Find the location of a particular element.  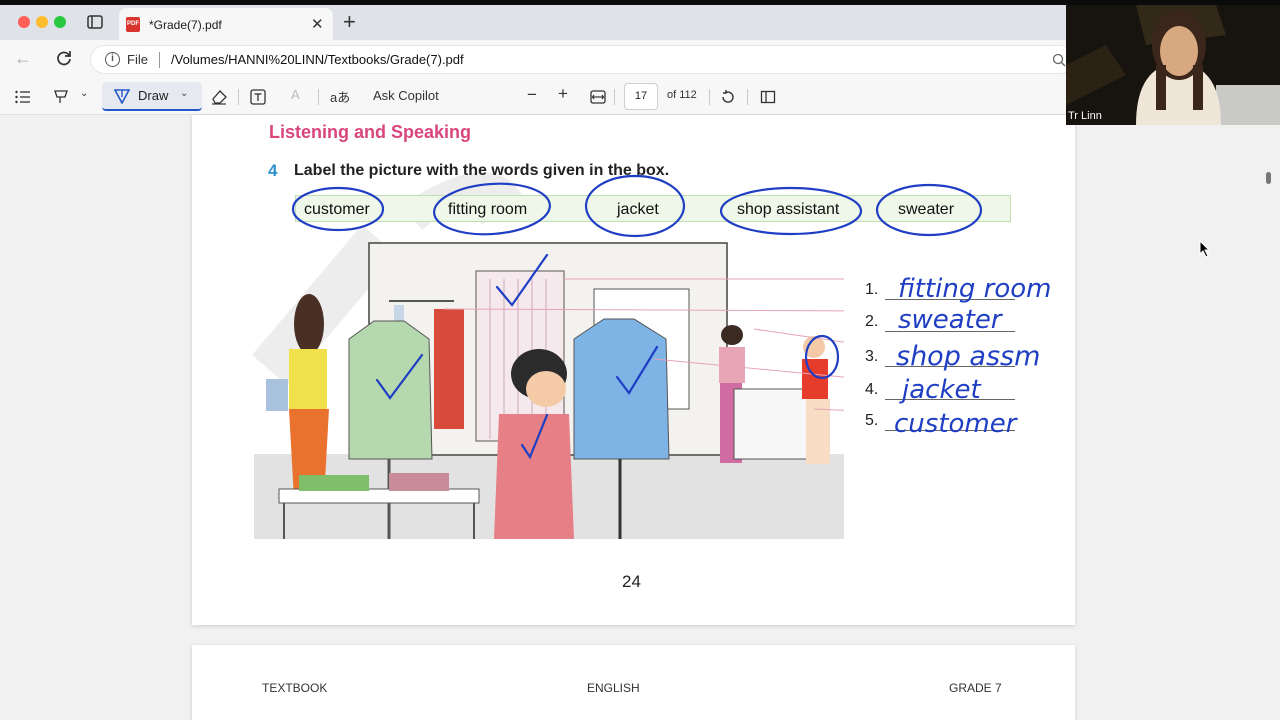

mouse-cursor-icon is located at coordinates (1205, 249).